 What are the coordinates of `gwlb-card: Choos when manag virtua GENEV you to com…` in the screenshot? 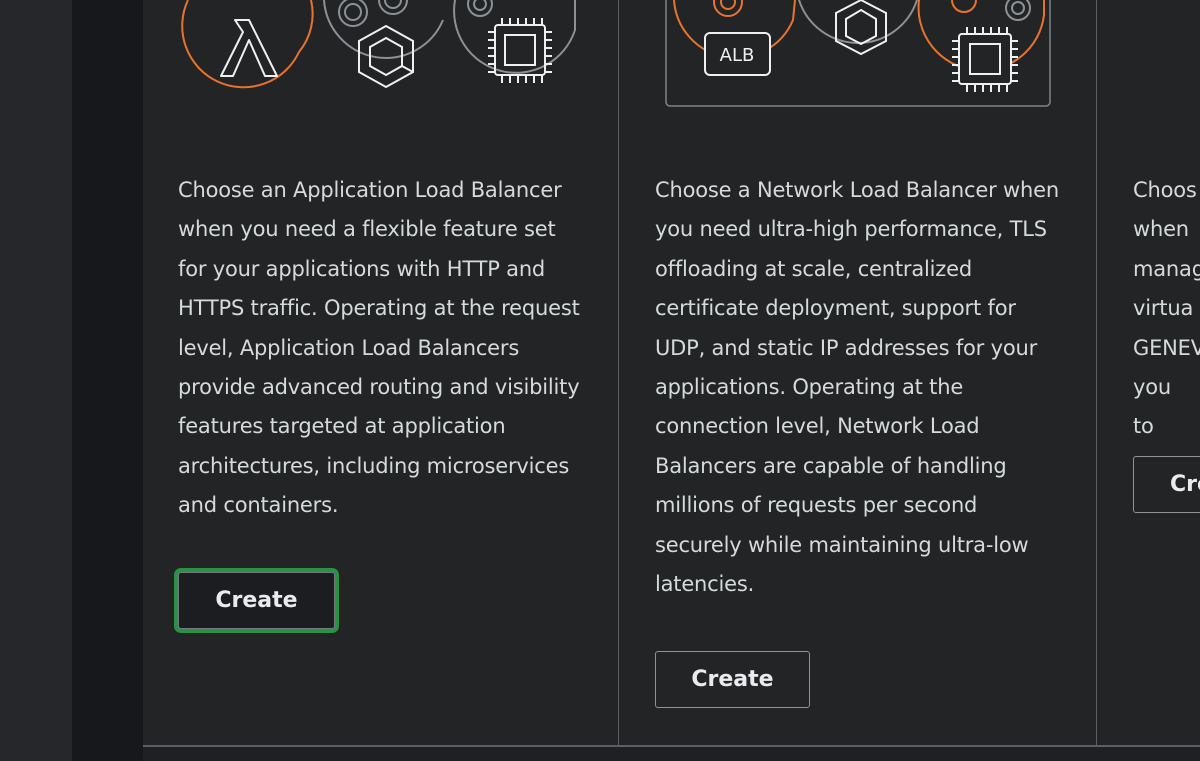 It's located at (1148, 372).